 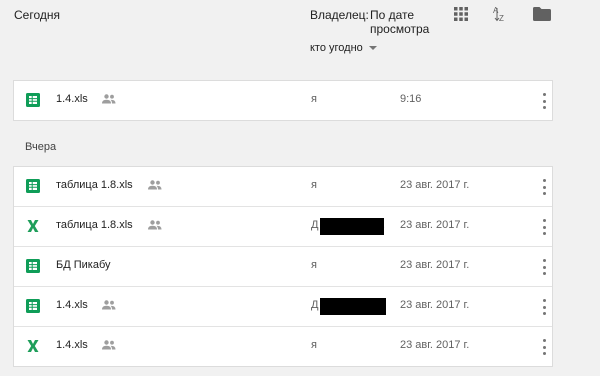 I want to click on file-row: 1.4.xls Д 23 авг. 2017 г., so click(x=283, y=307).